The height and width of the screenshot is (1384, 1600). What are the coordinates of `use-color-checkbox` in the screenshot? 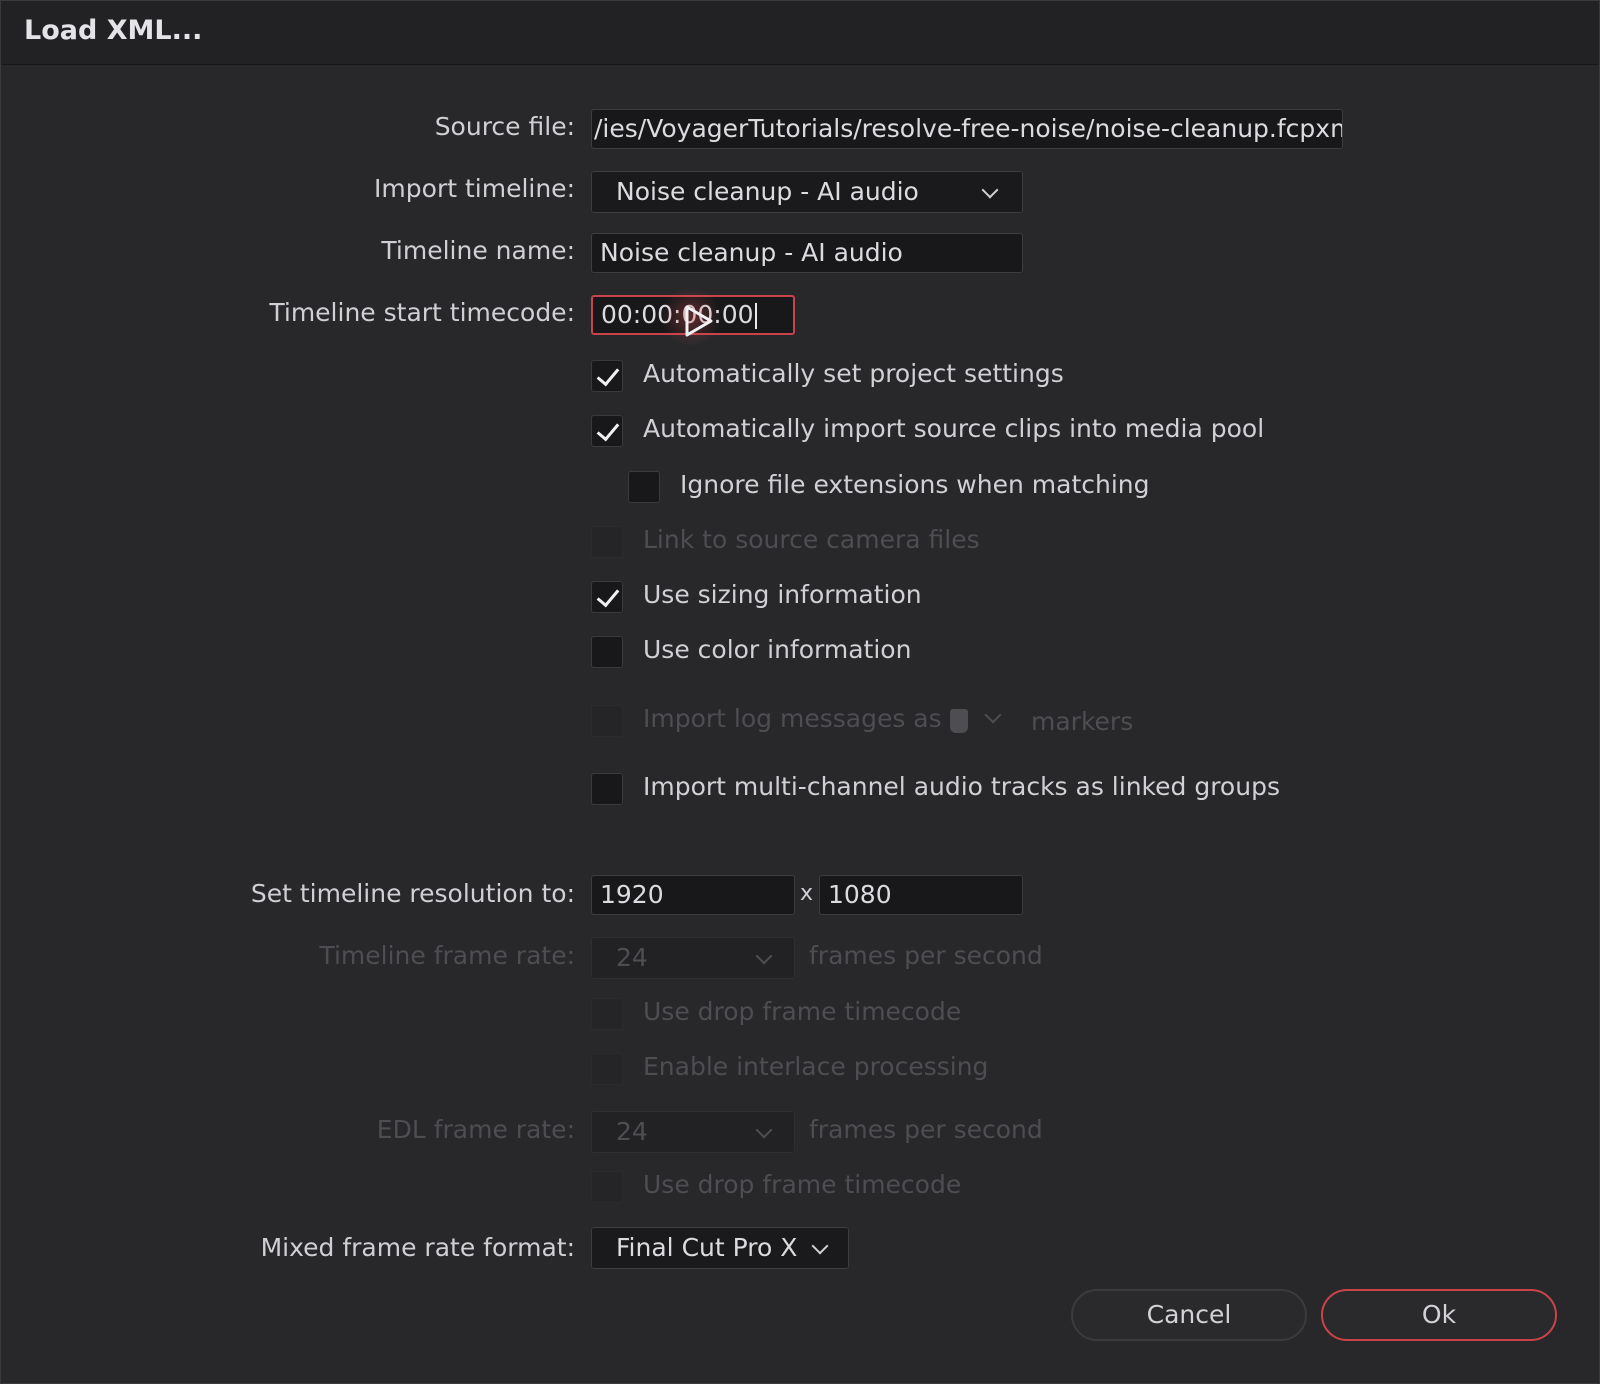 It's located at (607, 652).